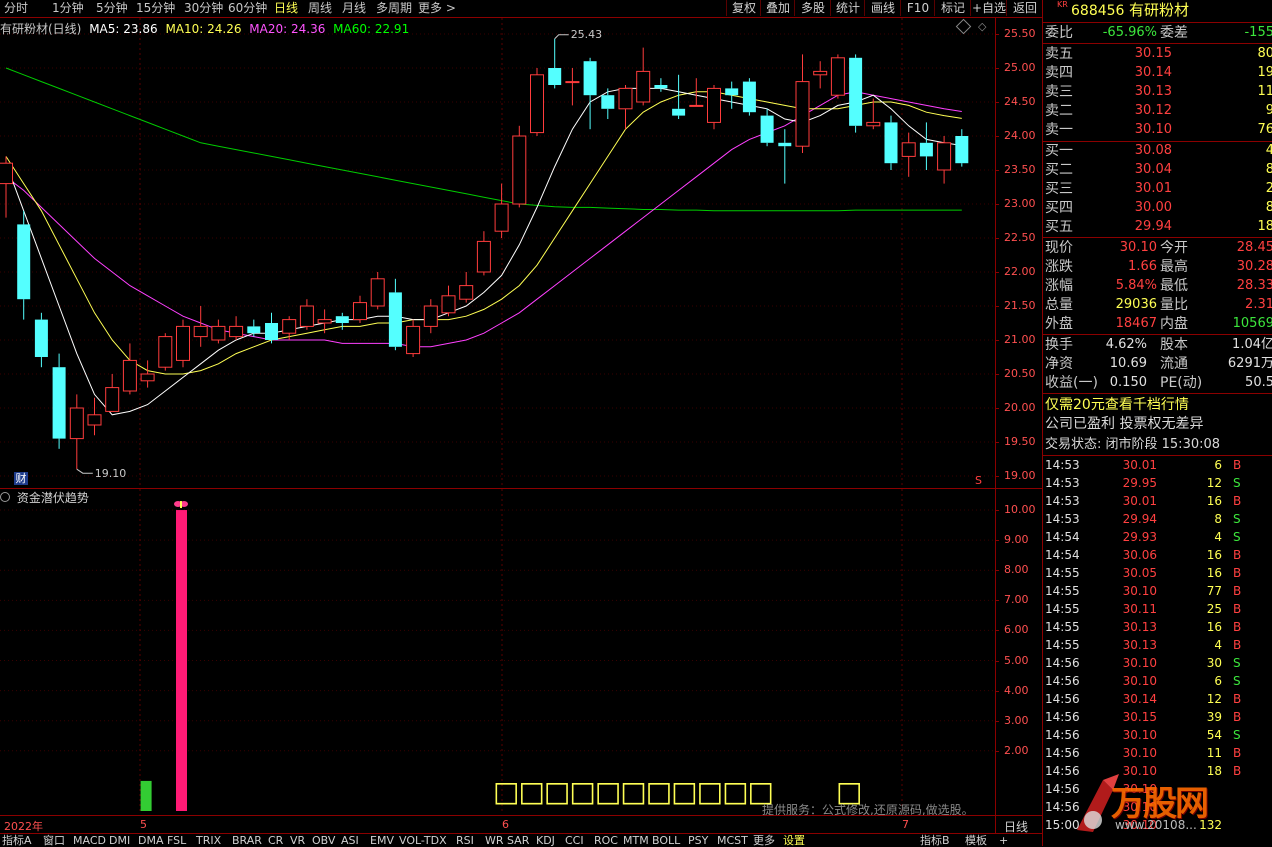  Describe the element at coordinates (151, 840) in the screenshot. I see `indicator-tab-4: DMA` at that location.